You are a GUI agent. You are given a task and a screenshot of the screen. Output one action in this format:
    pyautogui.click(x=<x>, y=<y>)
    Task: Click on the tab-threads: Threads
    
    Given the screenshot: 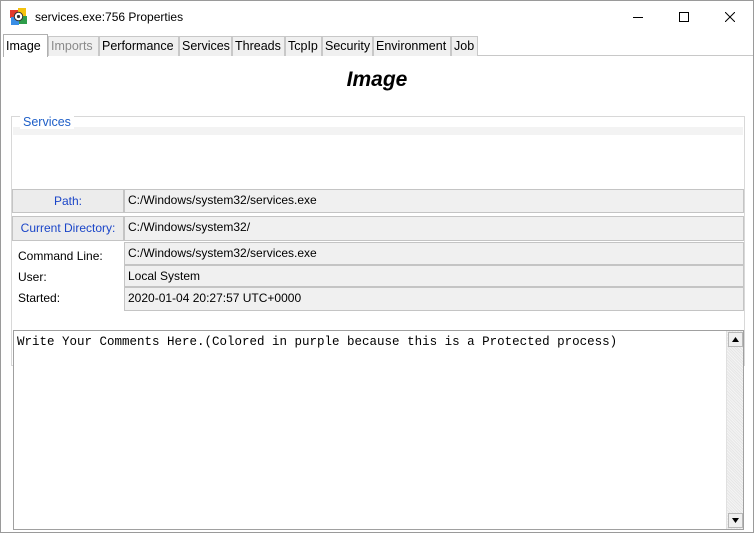 What is the action you would take?
    pyautogui.click(x=258, y=46)
    